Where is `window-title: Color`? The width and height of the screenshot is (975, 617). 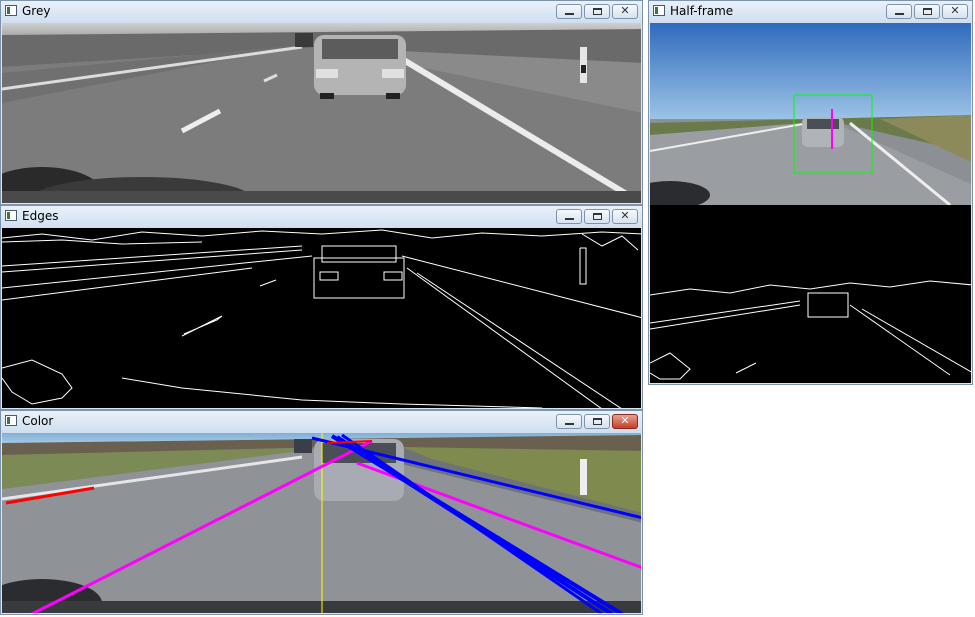 window-title: Color is located at coordinates (38, 421).